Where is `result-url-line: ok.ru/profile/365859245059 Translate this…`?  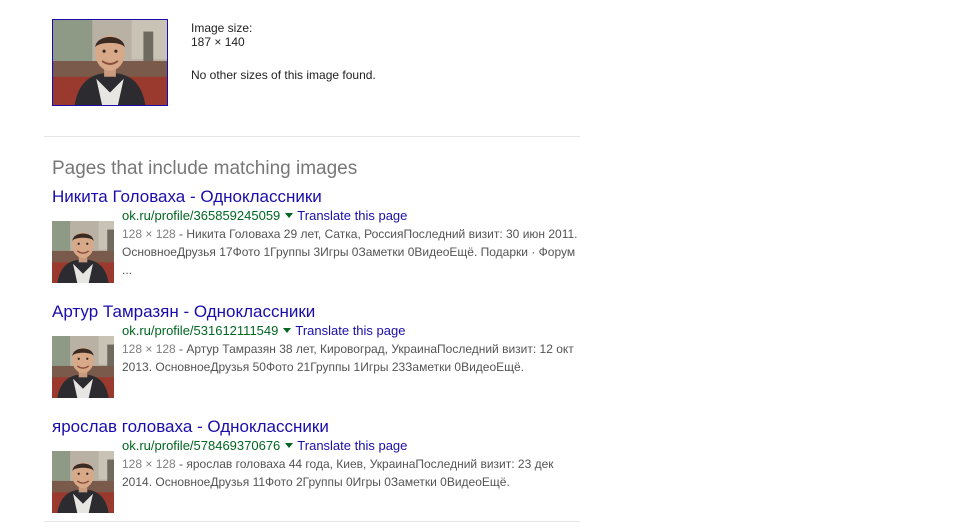 result-url-line: ok.ru/profile/365859245059 Translate this… is located at coordinates (264, 215).